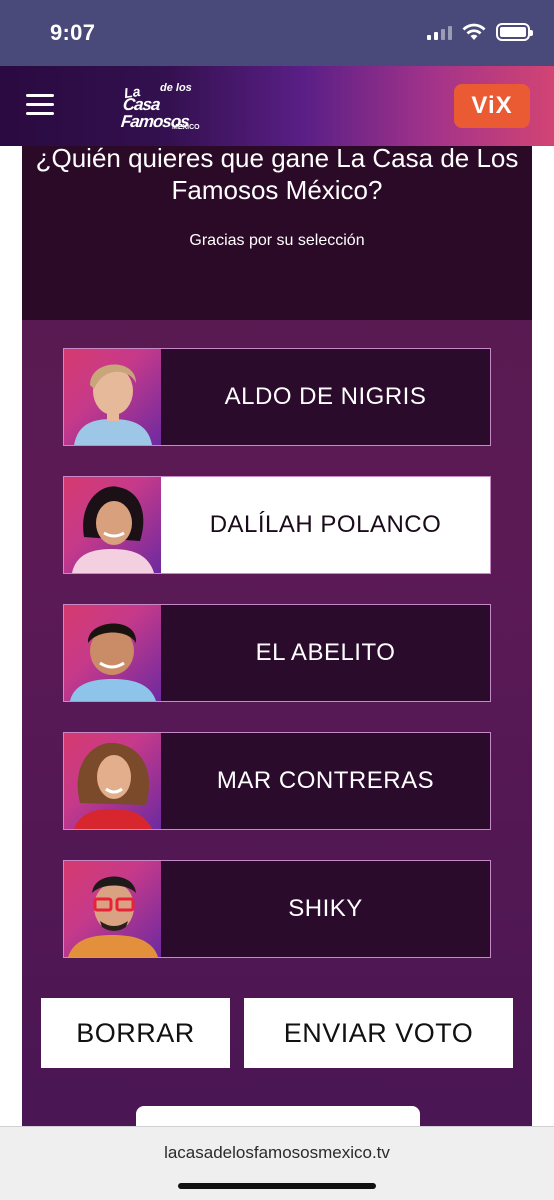 The image size is (554, 1200). What do you see at coordinates (439, 32) in the screenshot?
I see `cellular-signal-icon` at bounding box center [439, 32].